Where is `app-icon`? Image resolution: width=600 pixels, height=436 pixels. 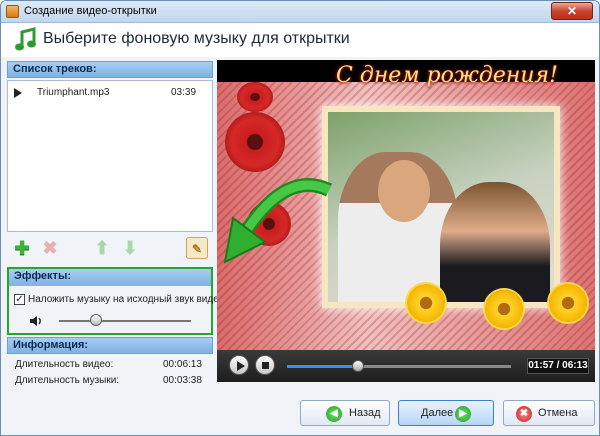 app-icon is located at coordinates (12, 11).